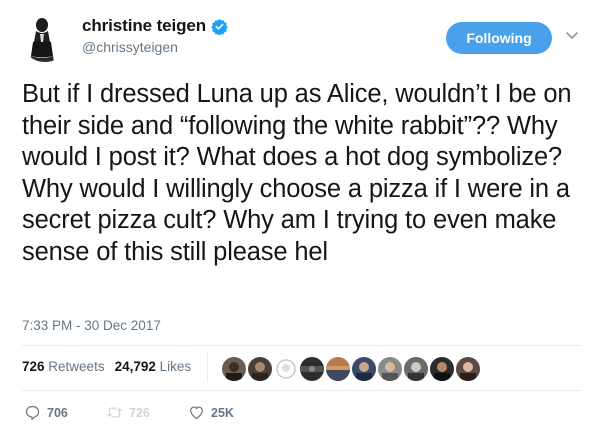 The height and width of the screenshot is (440, 598). Describe the element at coordinates (33, 366) in the screenshot. I see `retweets-count: 726` at that location.